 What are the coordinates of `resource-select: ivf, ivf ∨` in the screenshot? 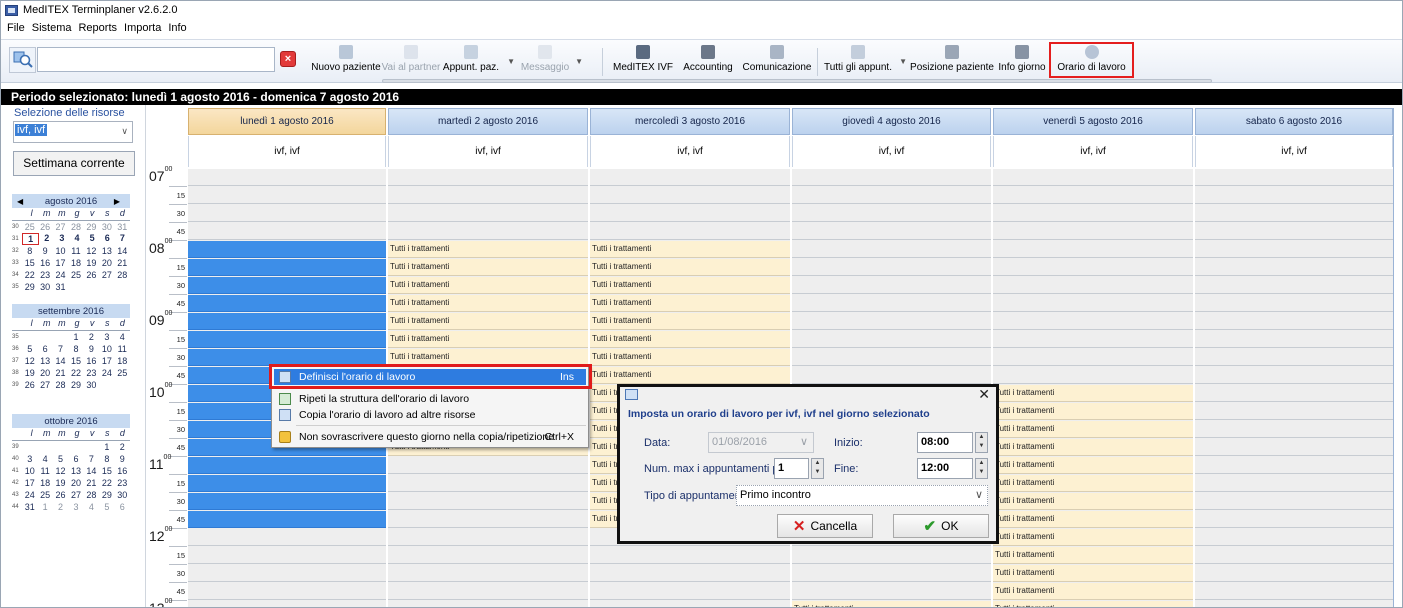 It's located at (73, 132).